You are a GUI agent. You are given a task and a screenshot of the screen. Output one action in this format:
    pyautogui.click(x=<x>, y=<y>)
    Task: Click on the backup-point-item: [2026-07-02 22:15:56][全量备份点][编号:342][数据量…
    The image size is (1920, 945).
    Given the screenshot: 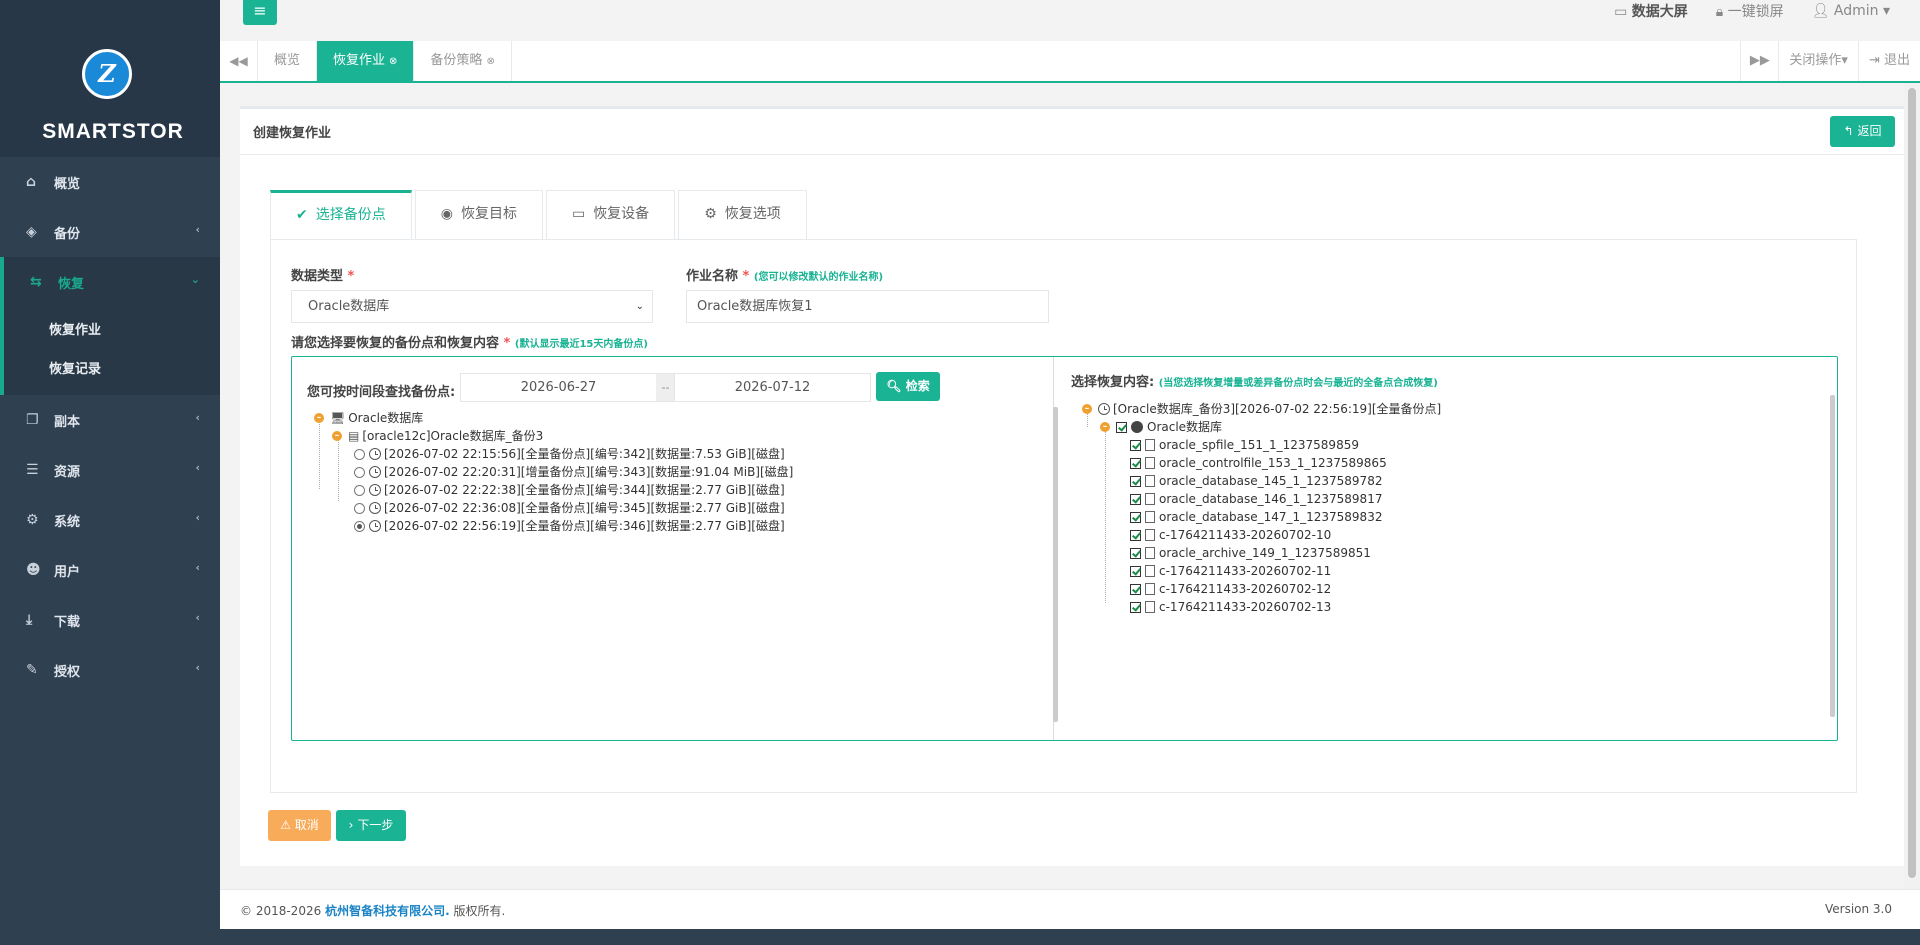 What is the action you would take?
    pyautogui.click(x=553, y=454)
    